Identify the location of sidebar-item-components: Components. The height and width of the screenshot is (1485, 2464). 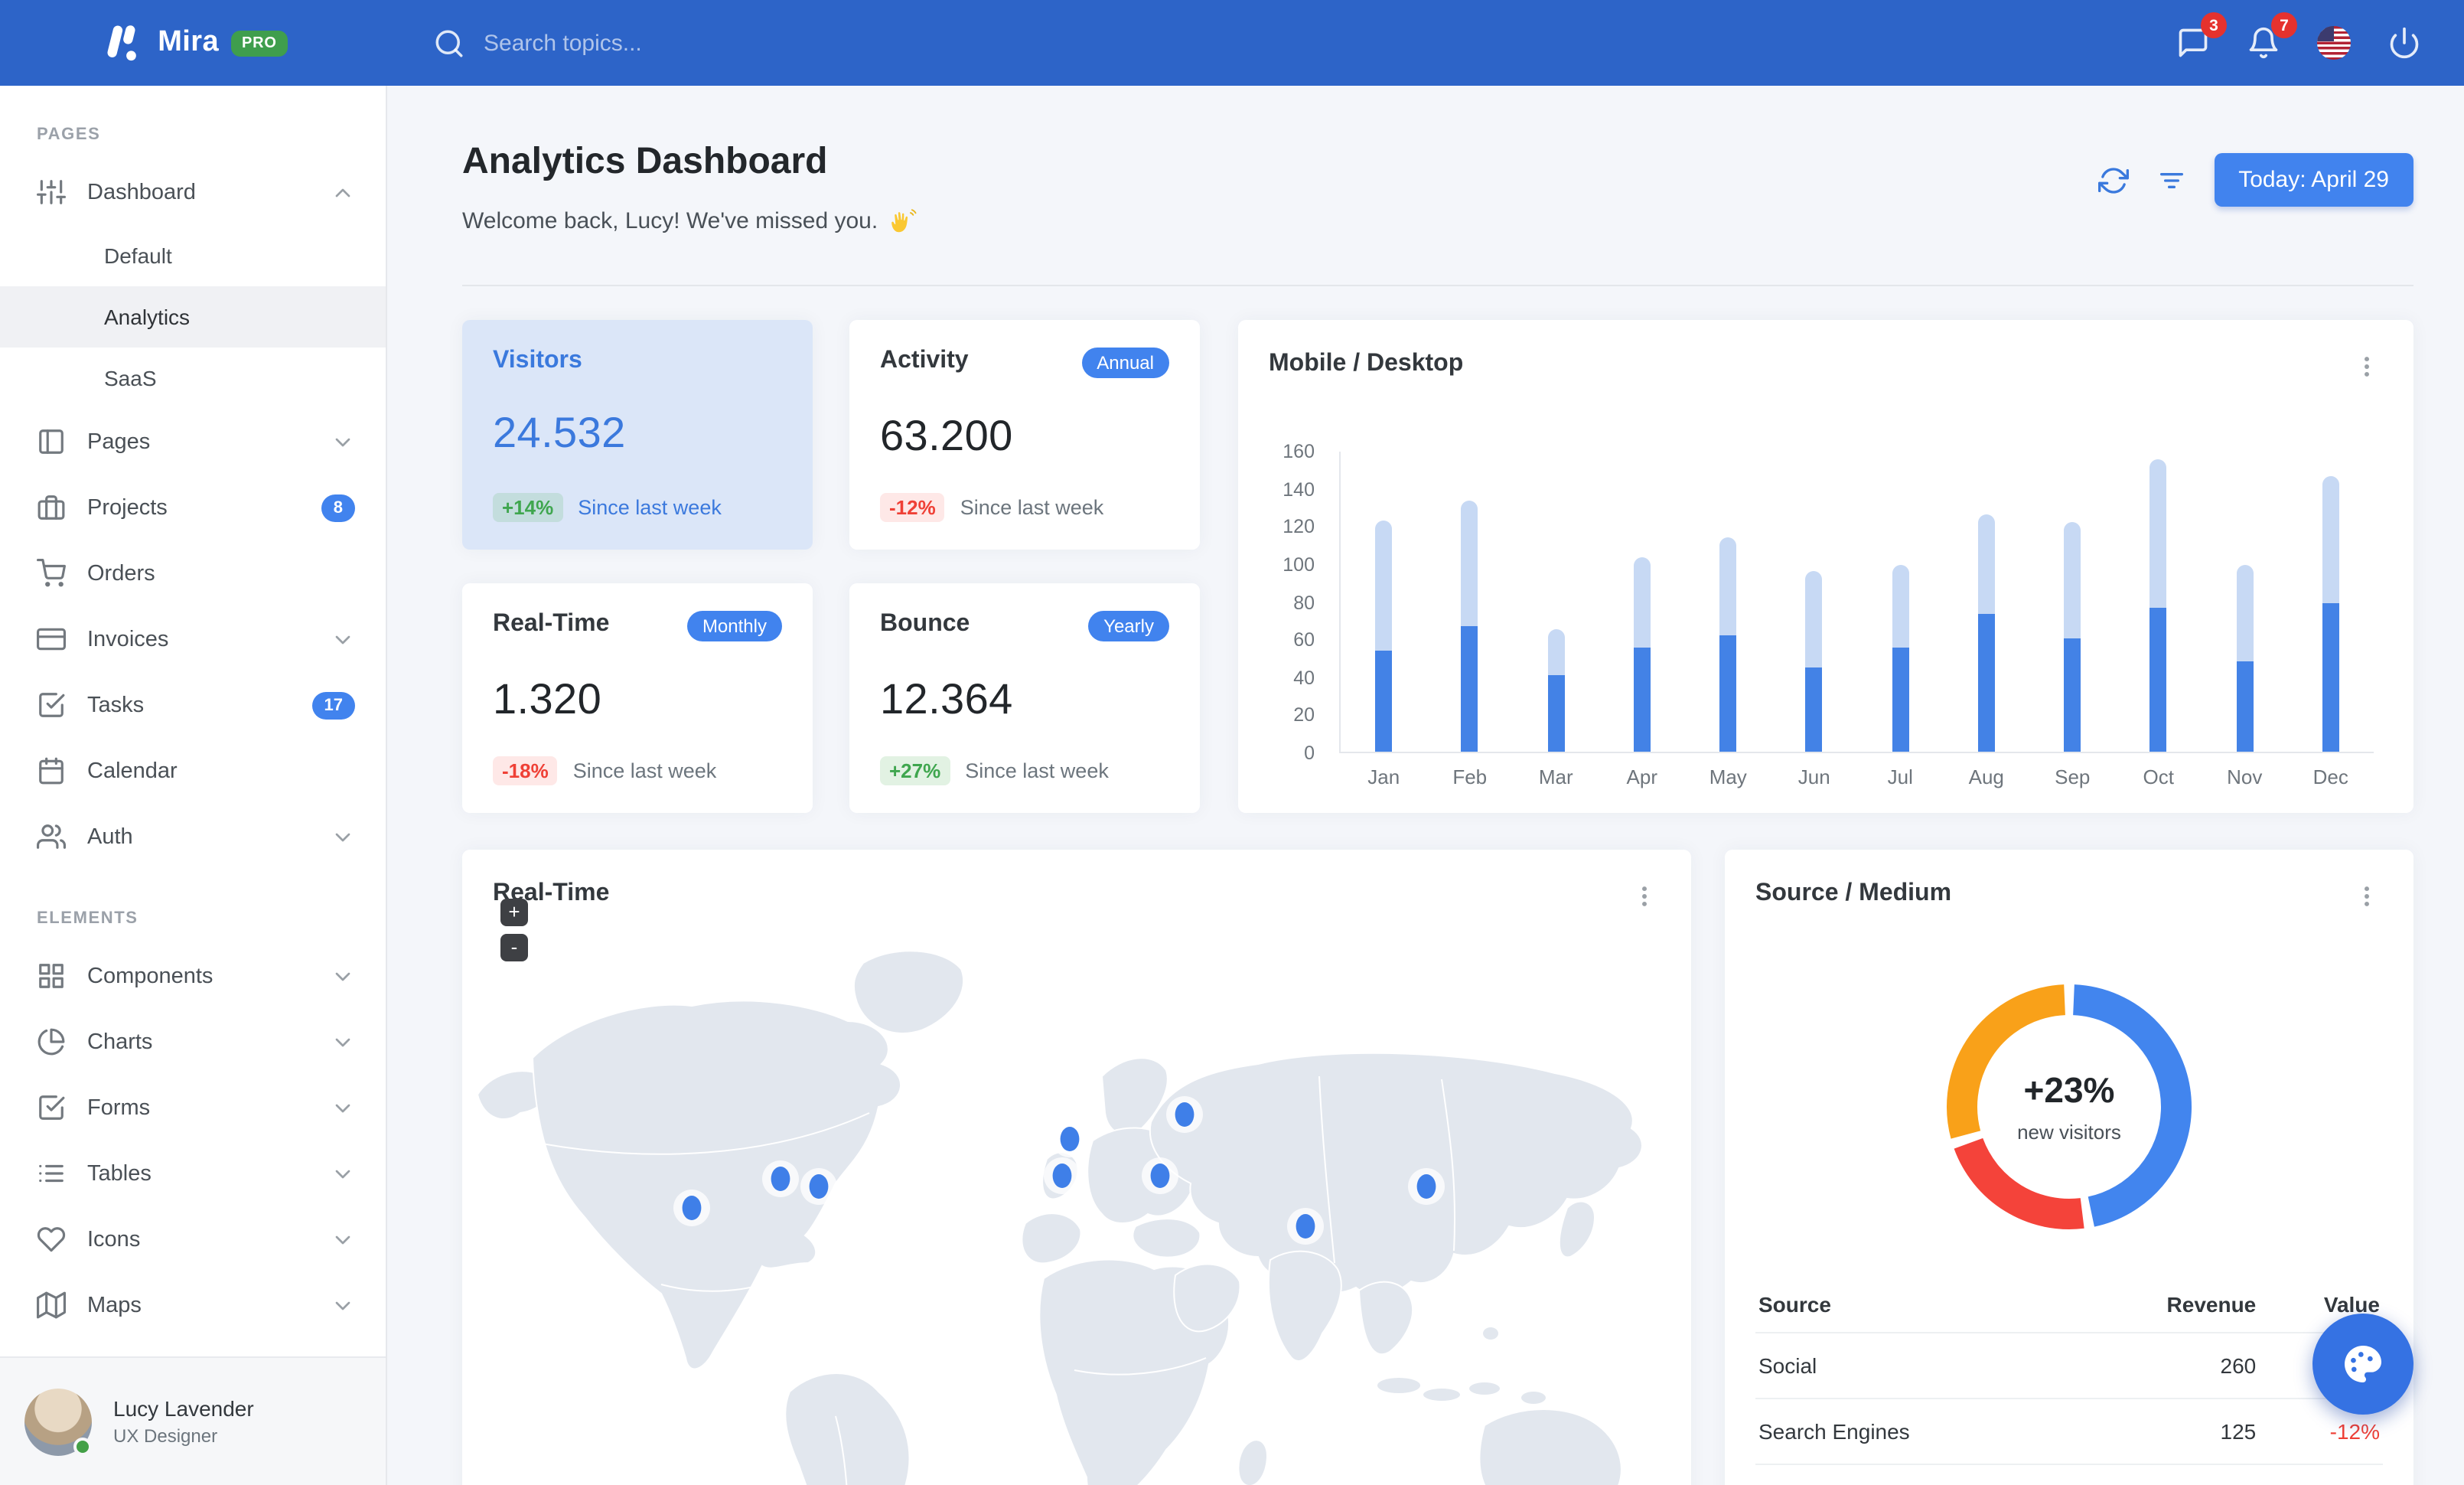
(193, 976).